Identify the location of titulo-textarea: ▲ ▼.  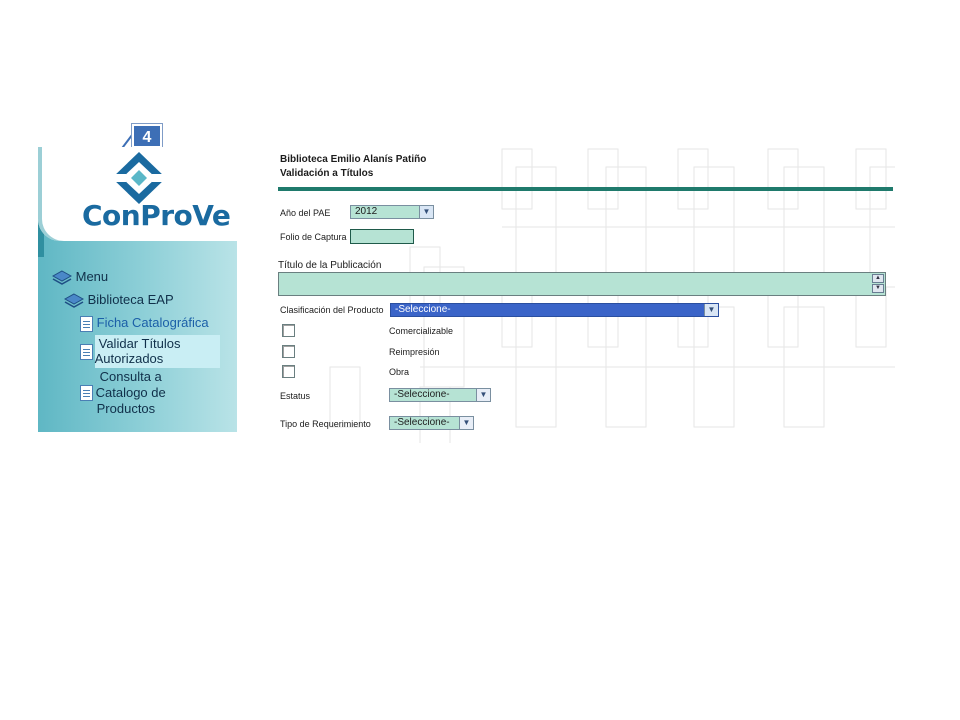
(582, 284).